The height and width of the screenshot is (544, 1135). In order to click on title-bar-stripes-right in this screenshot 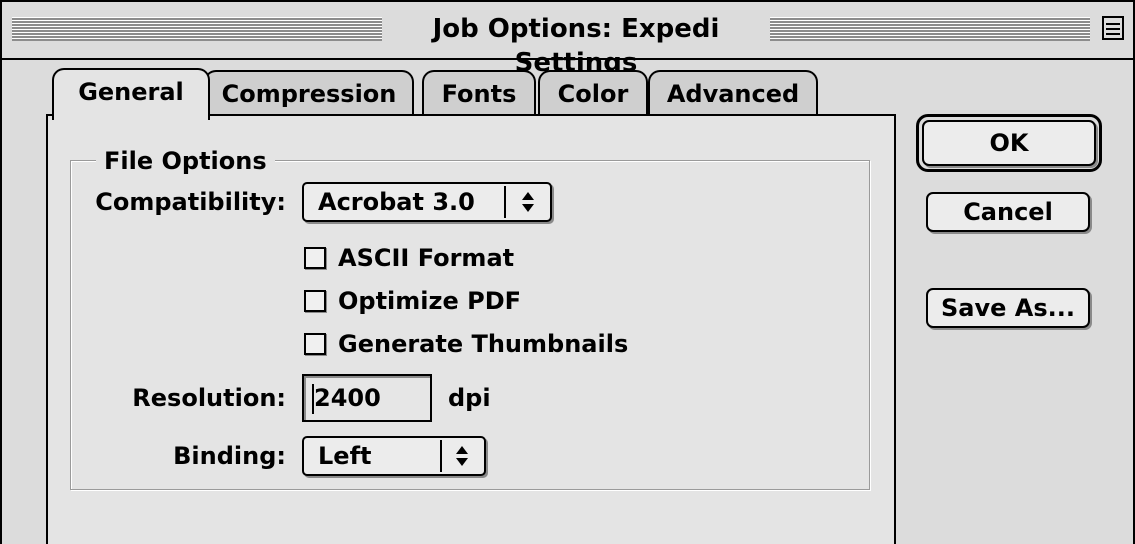, I will do `click(930, 29)`.